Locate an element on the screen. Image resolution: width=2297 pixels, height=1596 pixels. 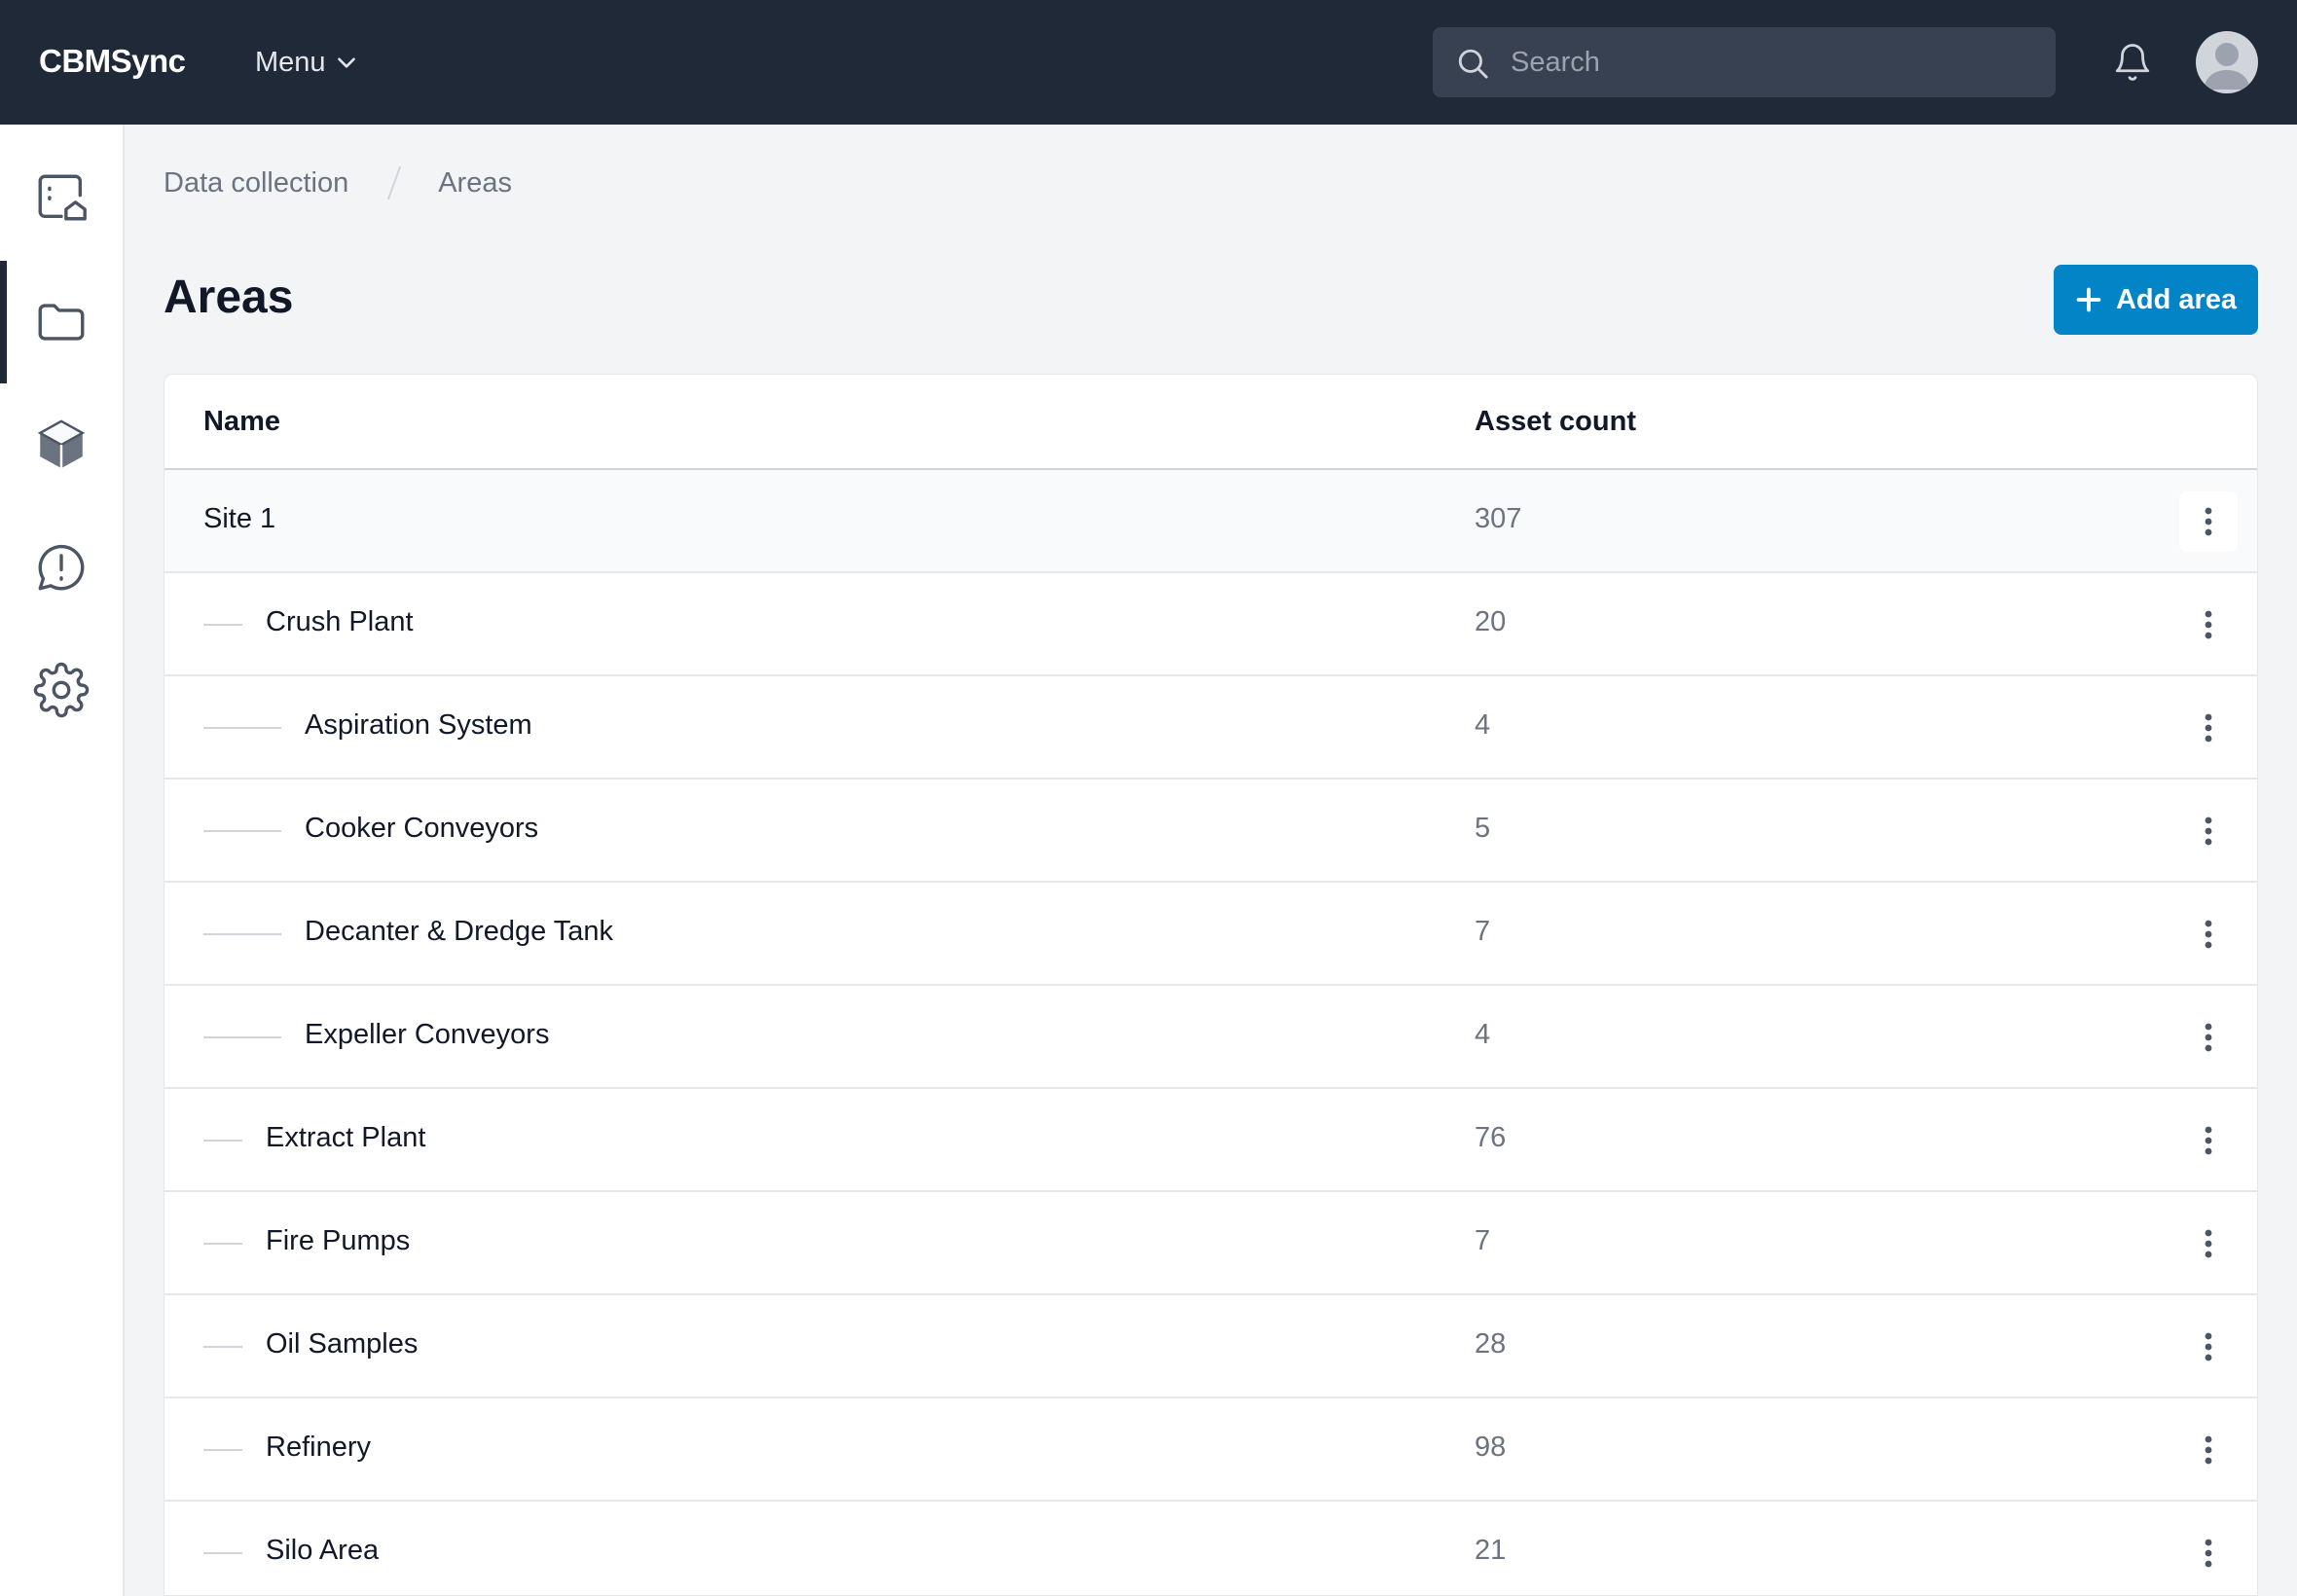
gear-icon is located at coordinates (61, 690).